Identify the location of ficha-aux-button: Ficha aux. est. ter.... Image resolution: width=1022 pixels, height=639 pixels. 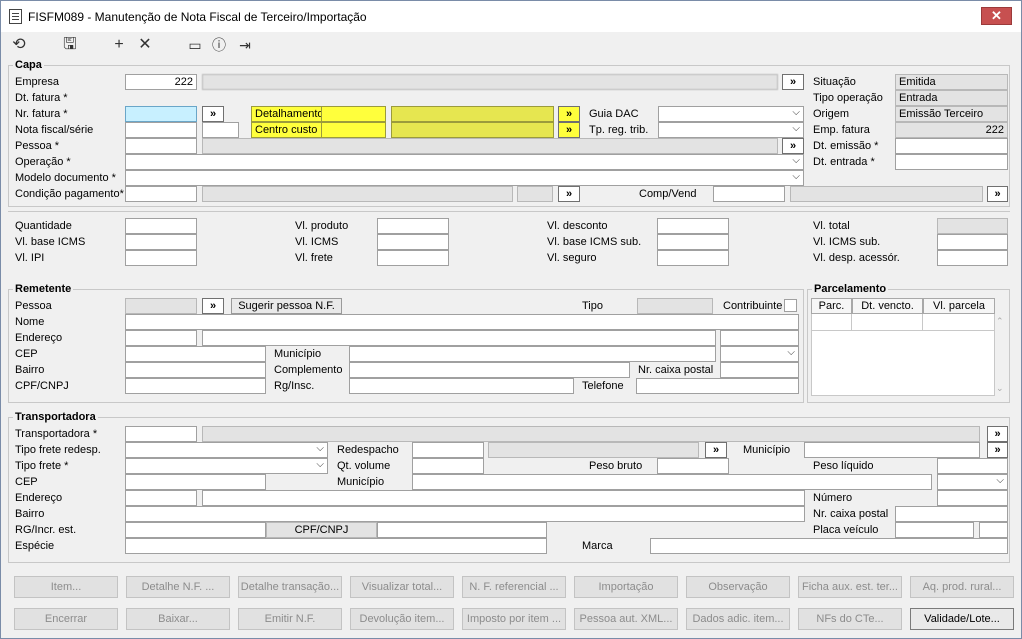
(850, 587).